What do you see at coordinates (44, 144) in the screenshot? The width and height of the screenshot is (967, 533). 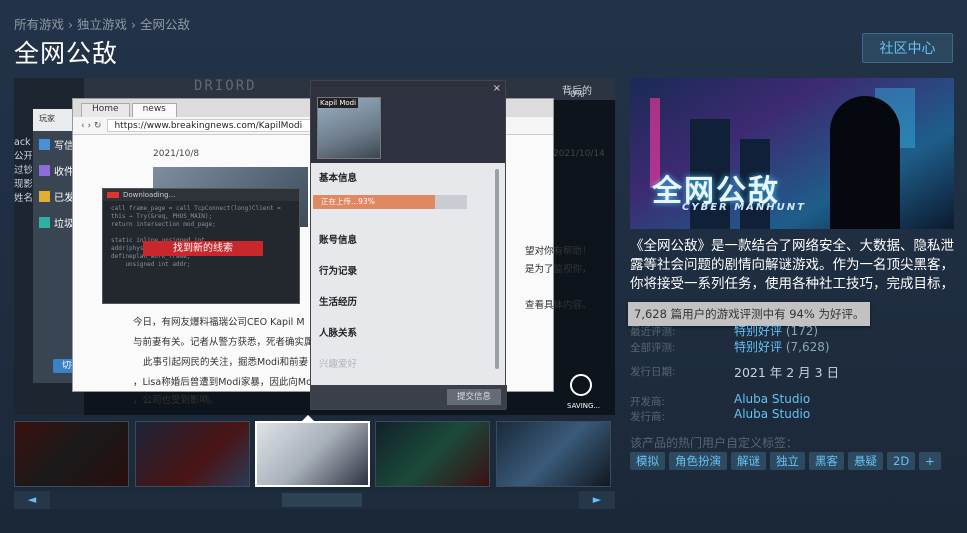 I see `compose-icon` at bounding box center [44, 144].